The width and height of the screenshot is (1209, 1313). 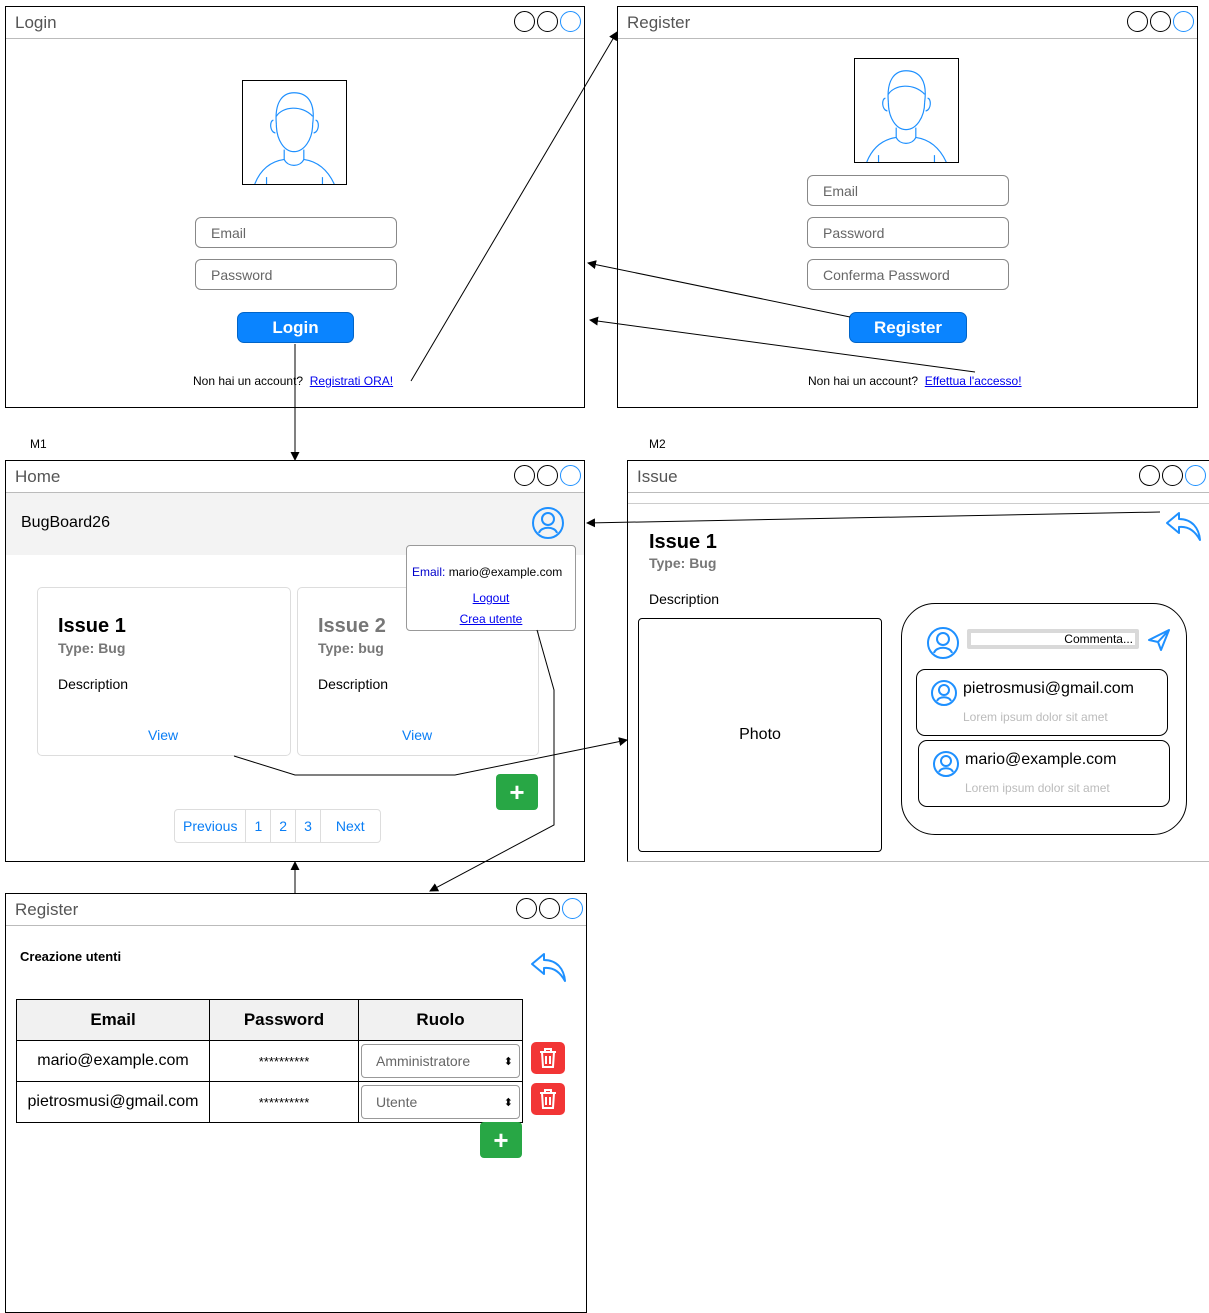 I want to click on role-cell: Amministratore ⬍, so click(x=440, y=1061).